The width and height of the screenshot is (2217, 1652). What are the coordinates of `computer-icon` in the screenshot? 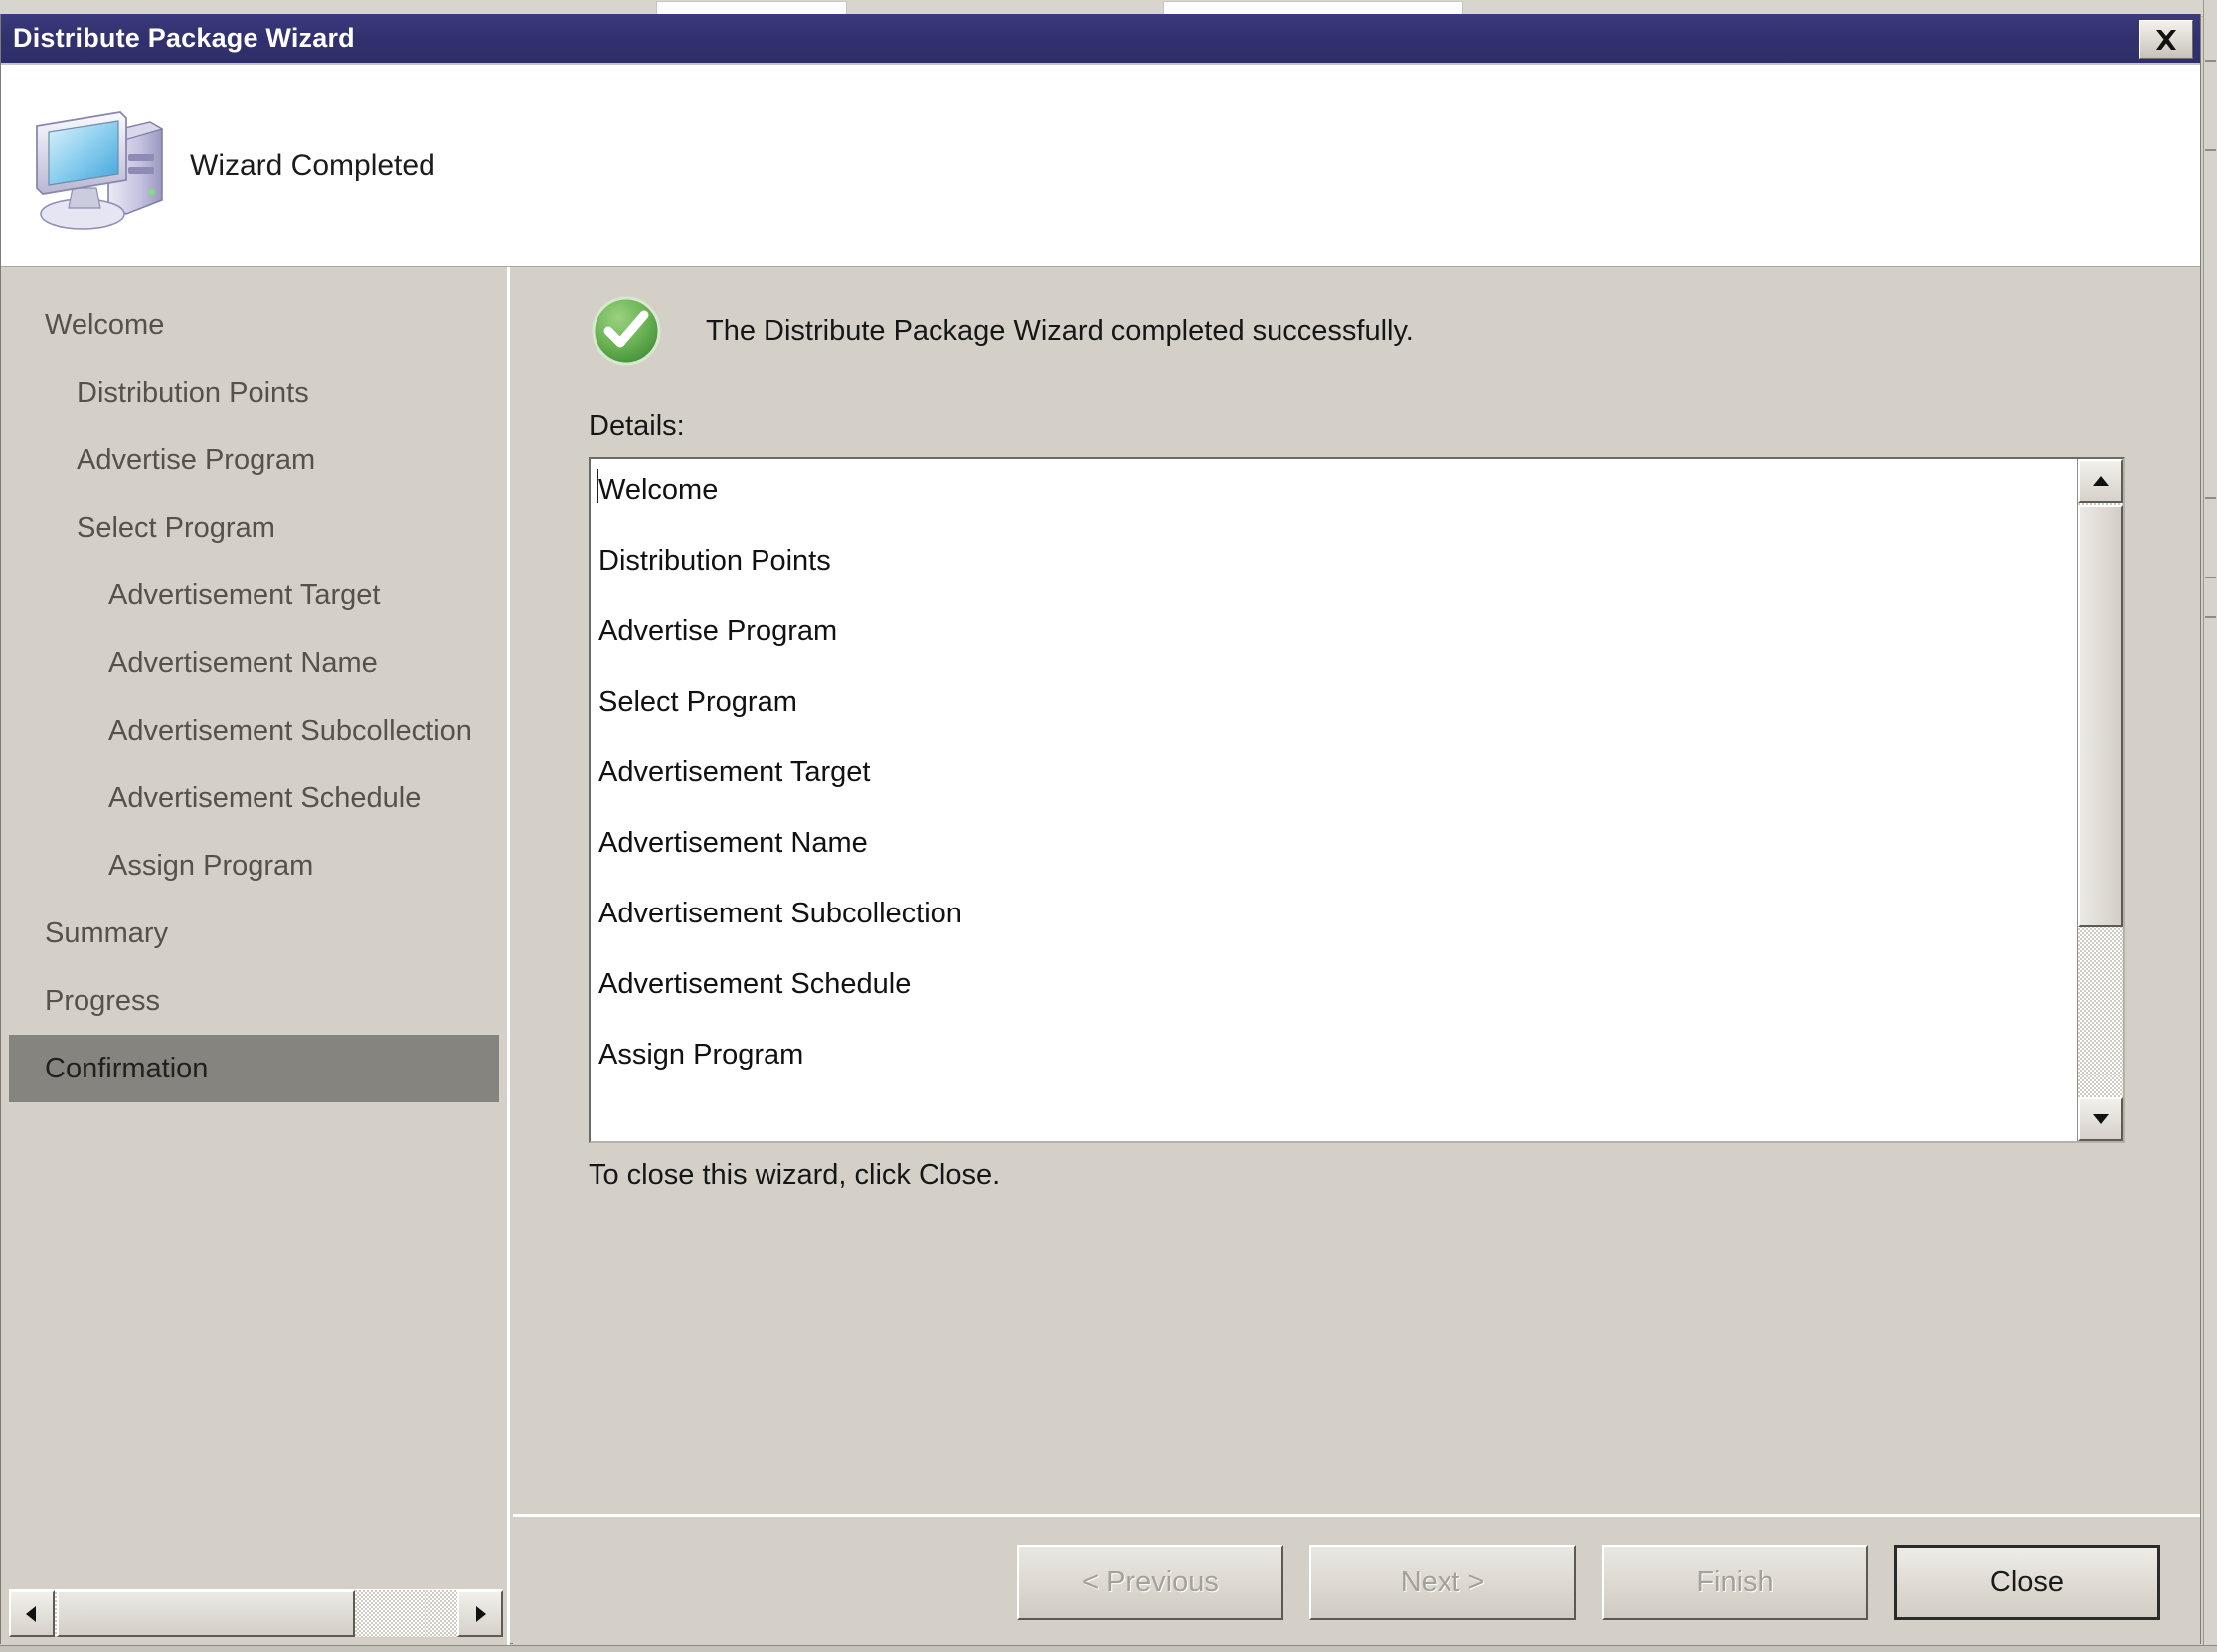 It's located at (97, 166).